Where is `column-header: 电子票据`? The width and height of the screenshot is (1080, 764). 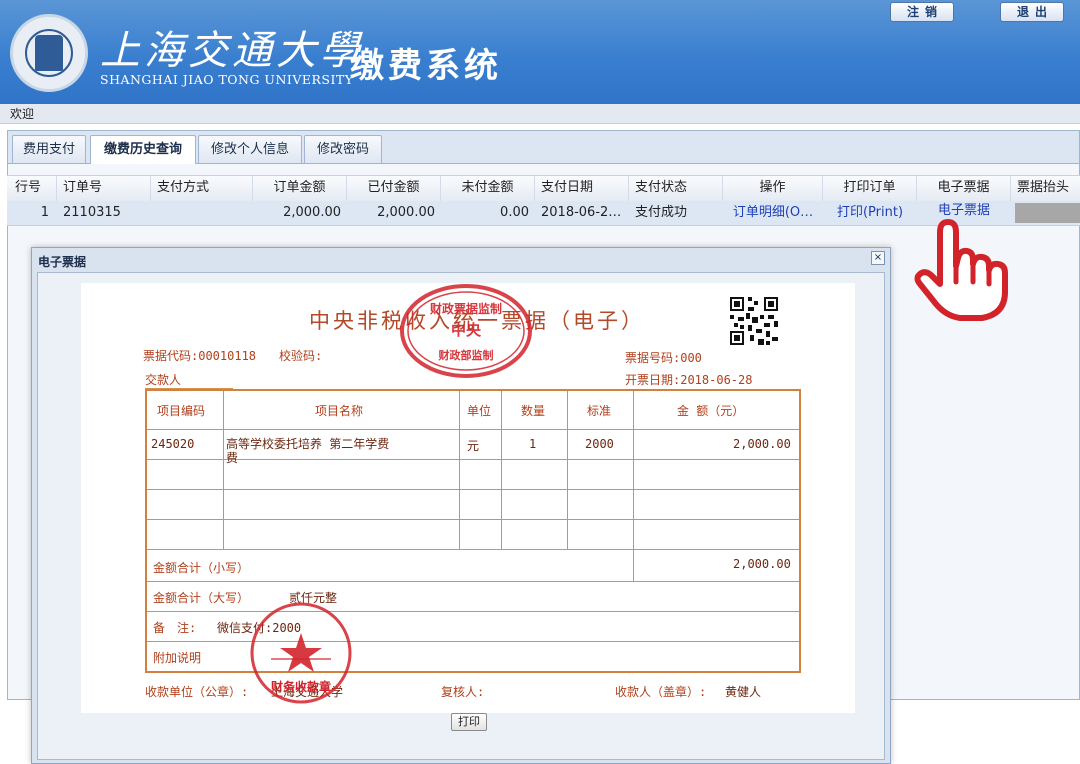 column-header: 电子票据 is located at coordinates (964, 188).